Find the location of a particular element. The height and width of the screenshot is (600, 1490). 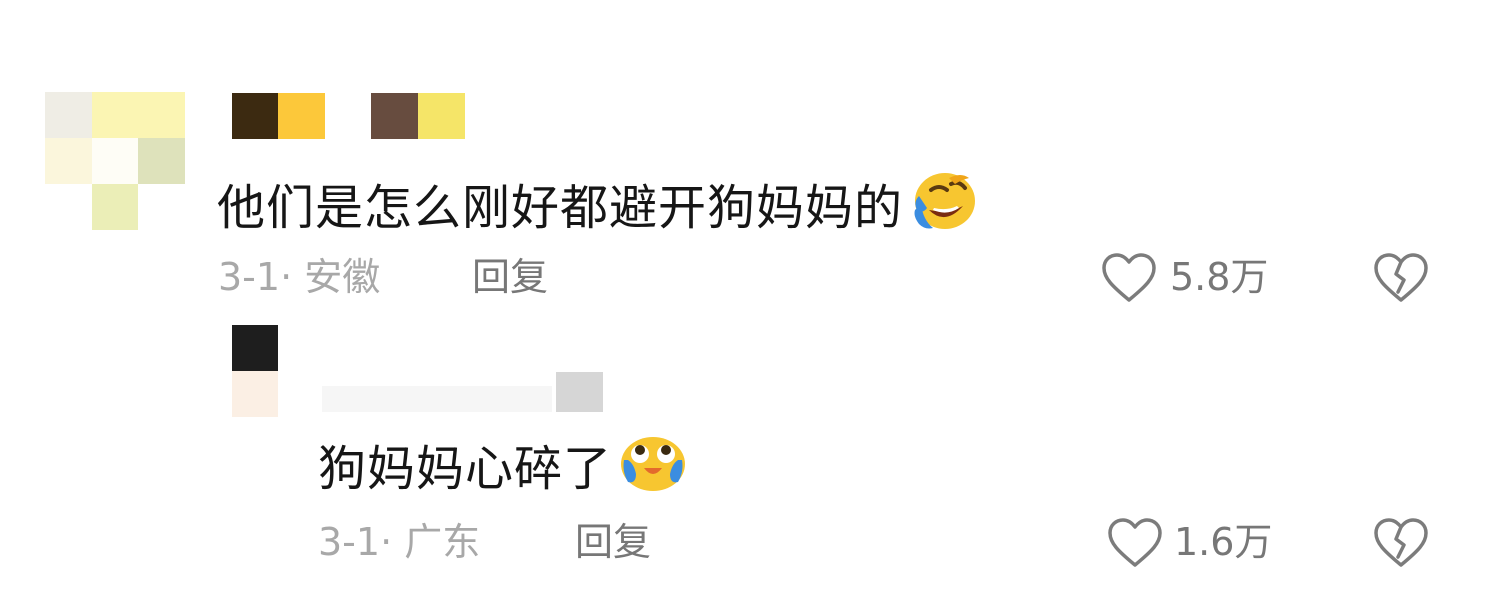

commenter-avatar is located at coordinates (115, 162).